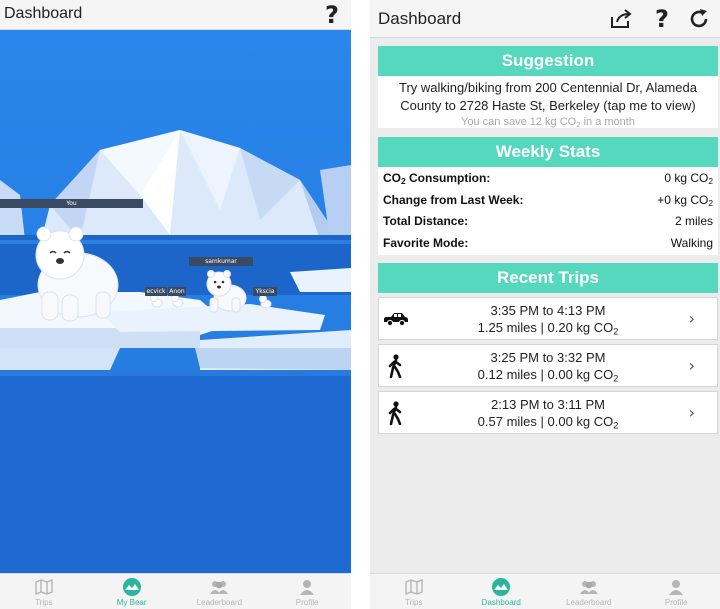  What do you see at coordinates (548, 61) in the screenshot?
I see `suggestion-header: Suggestion` at bounding box center [548, 61].